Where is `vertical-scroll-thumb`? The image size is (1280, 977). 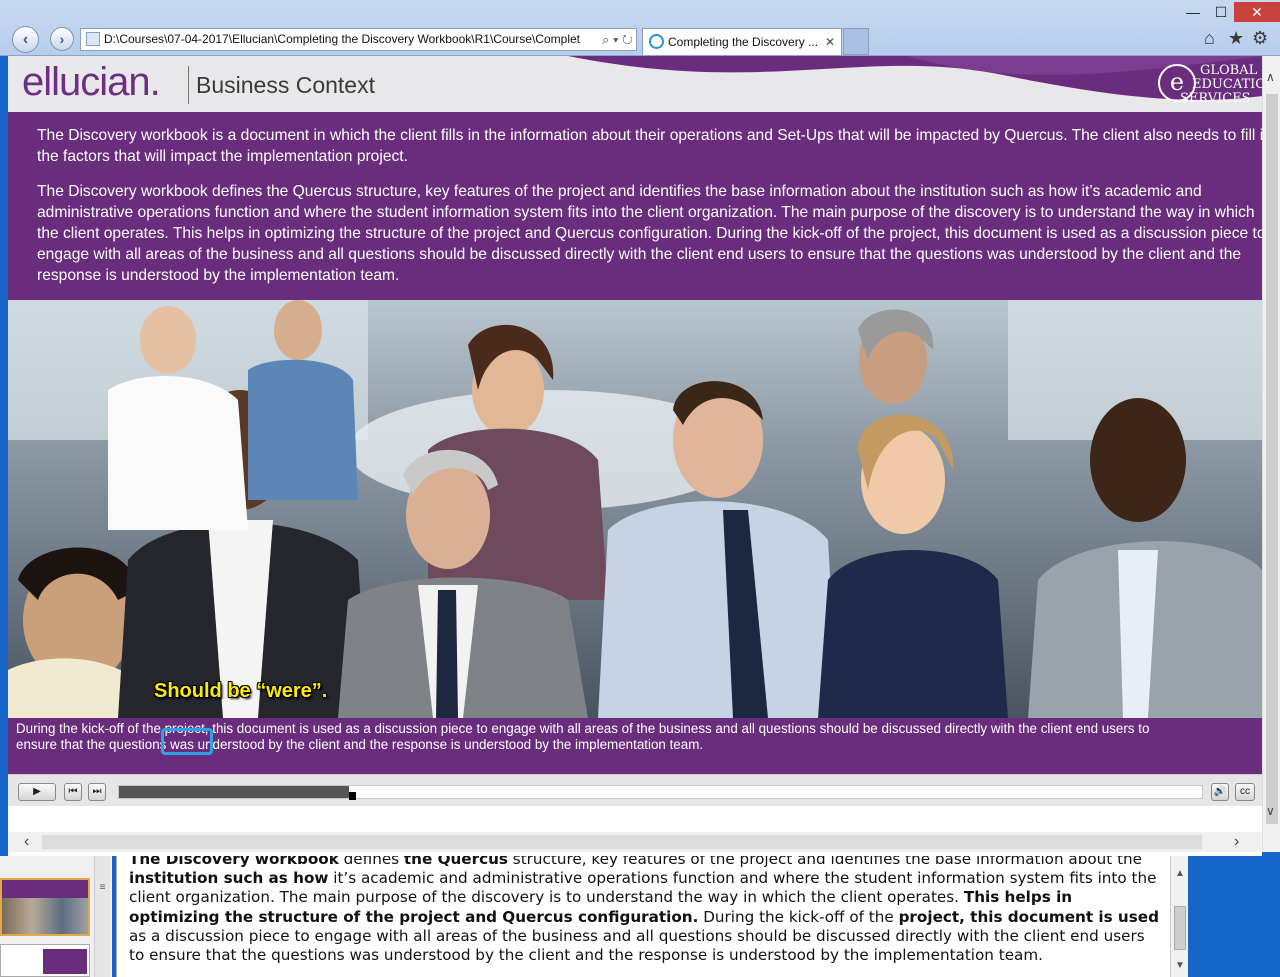
vertical-scroll-thumb is located at coordinates (1272, 459).